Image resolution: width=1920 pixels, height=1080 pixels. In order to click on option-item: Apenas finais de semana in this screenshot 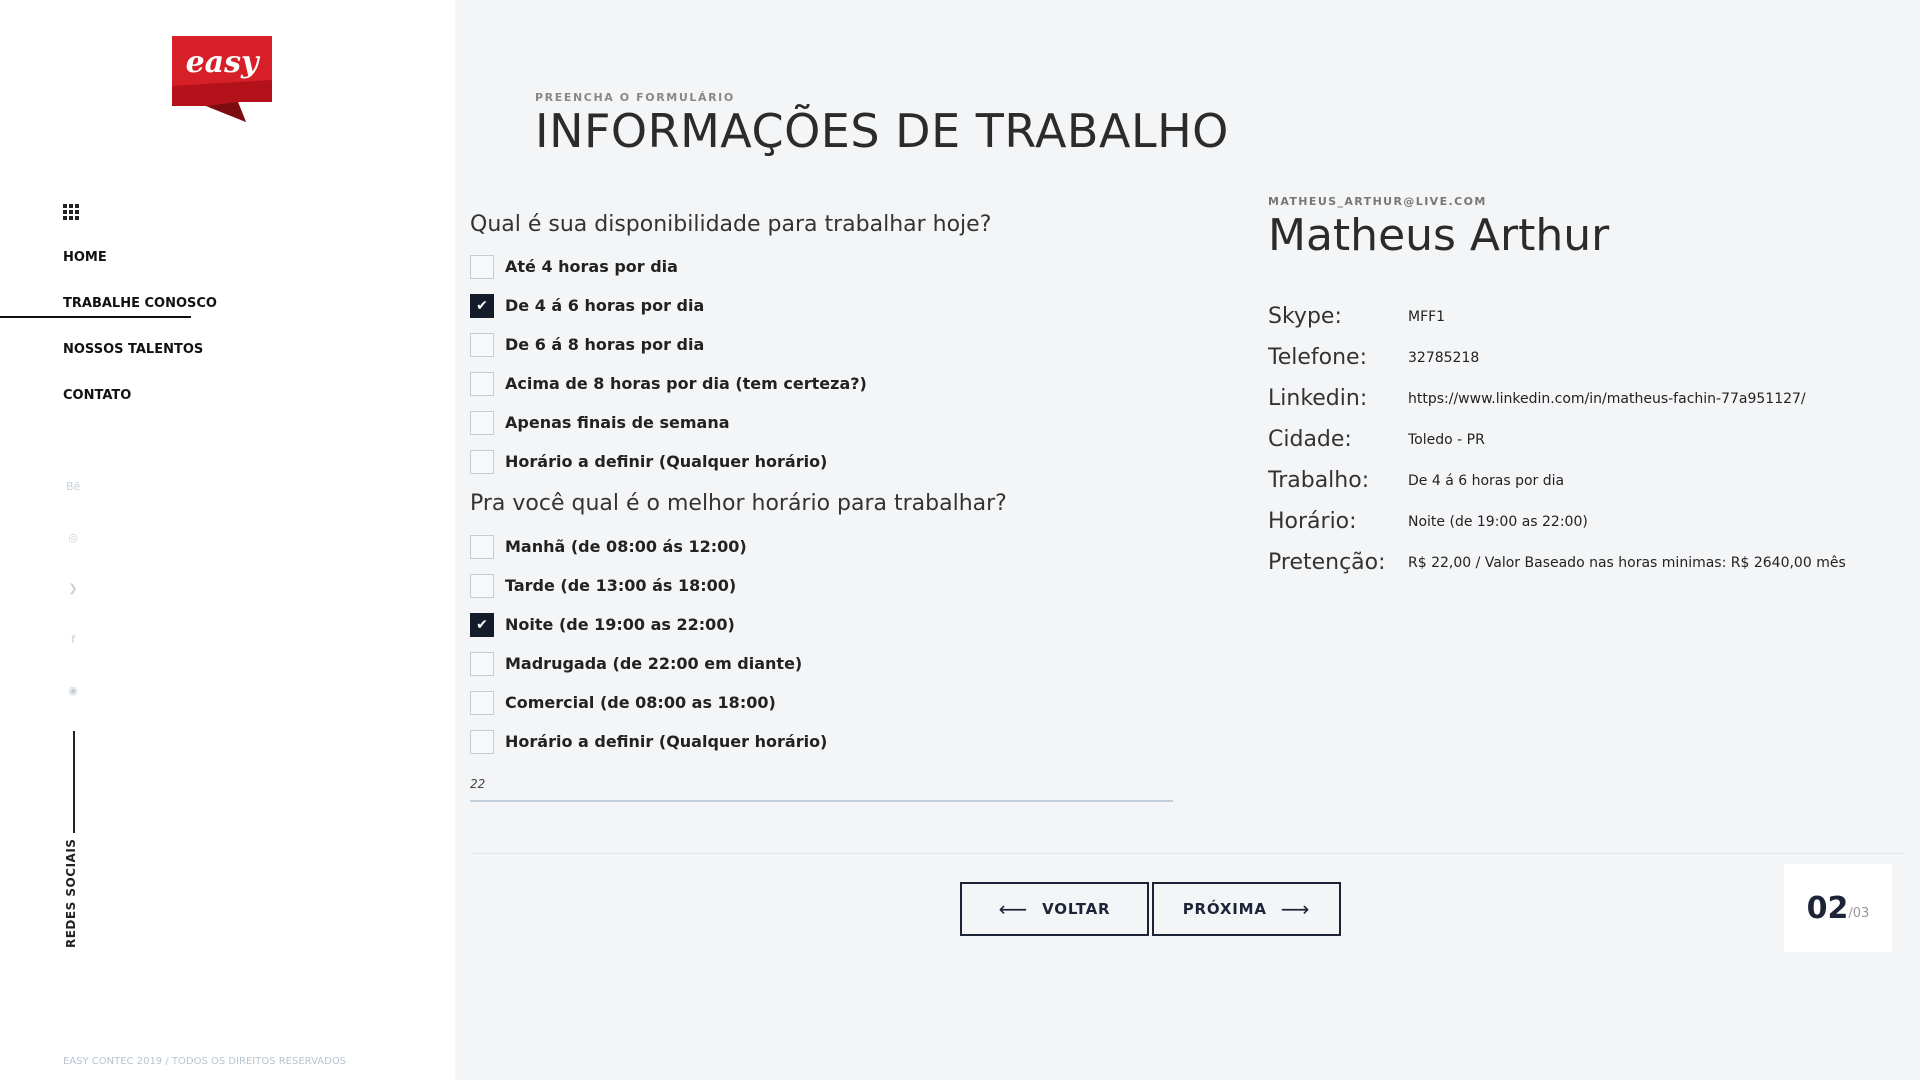, I will do `click(668, 422)`.